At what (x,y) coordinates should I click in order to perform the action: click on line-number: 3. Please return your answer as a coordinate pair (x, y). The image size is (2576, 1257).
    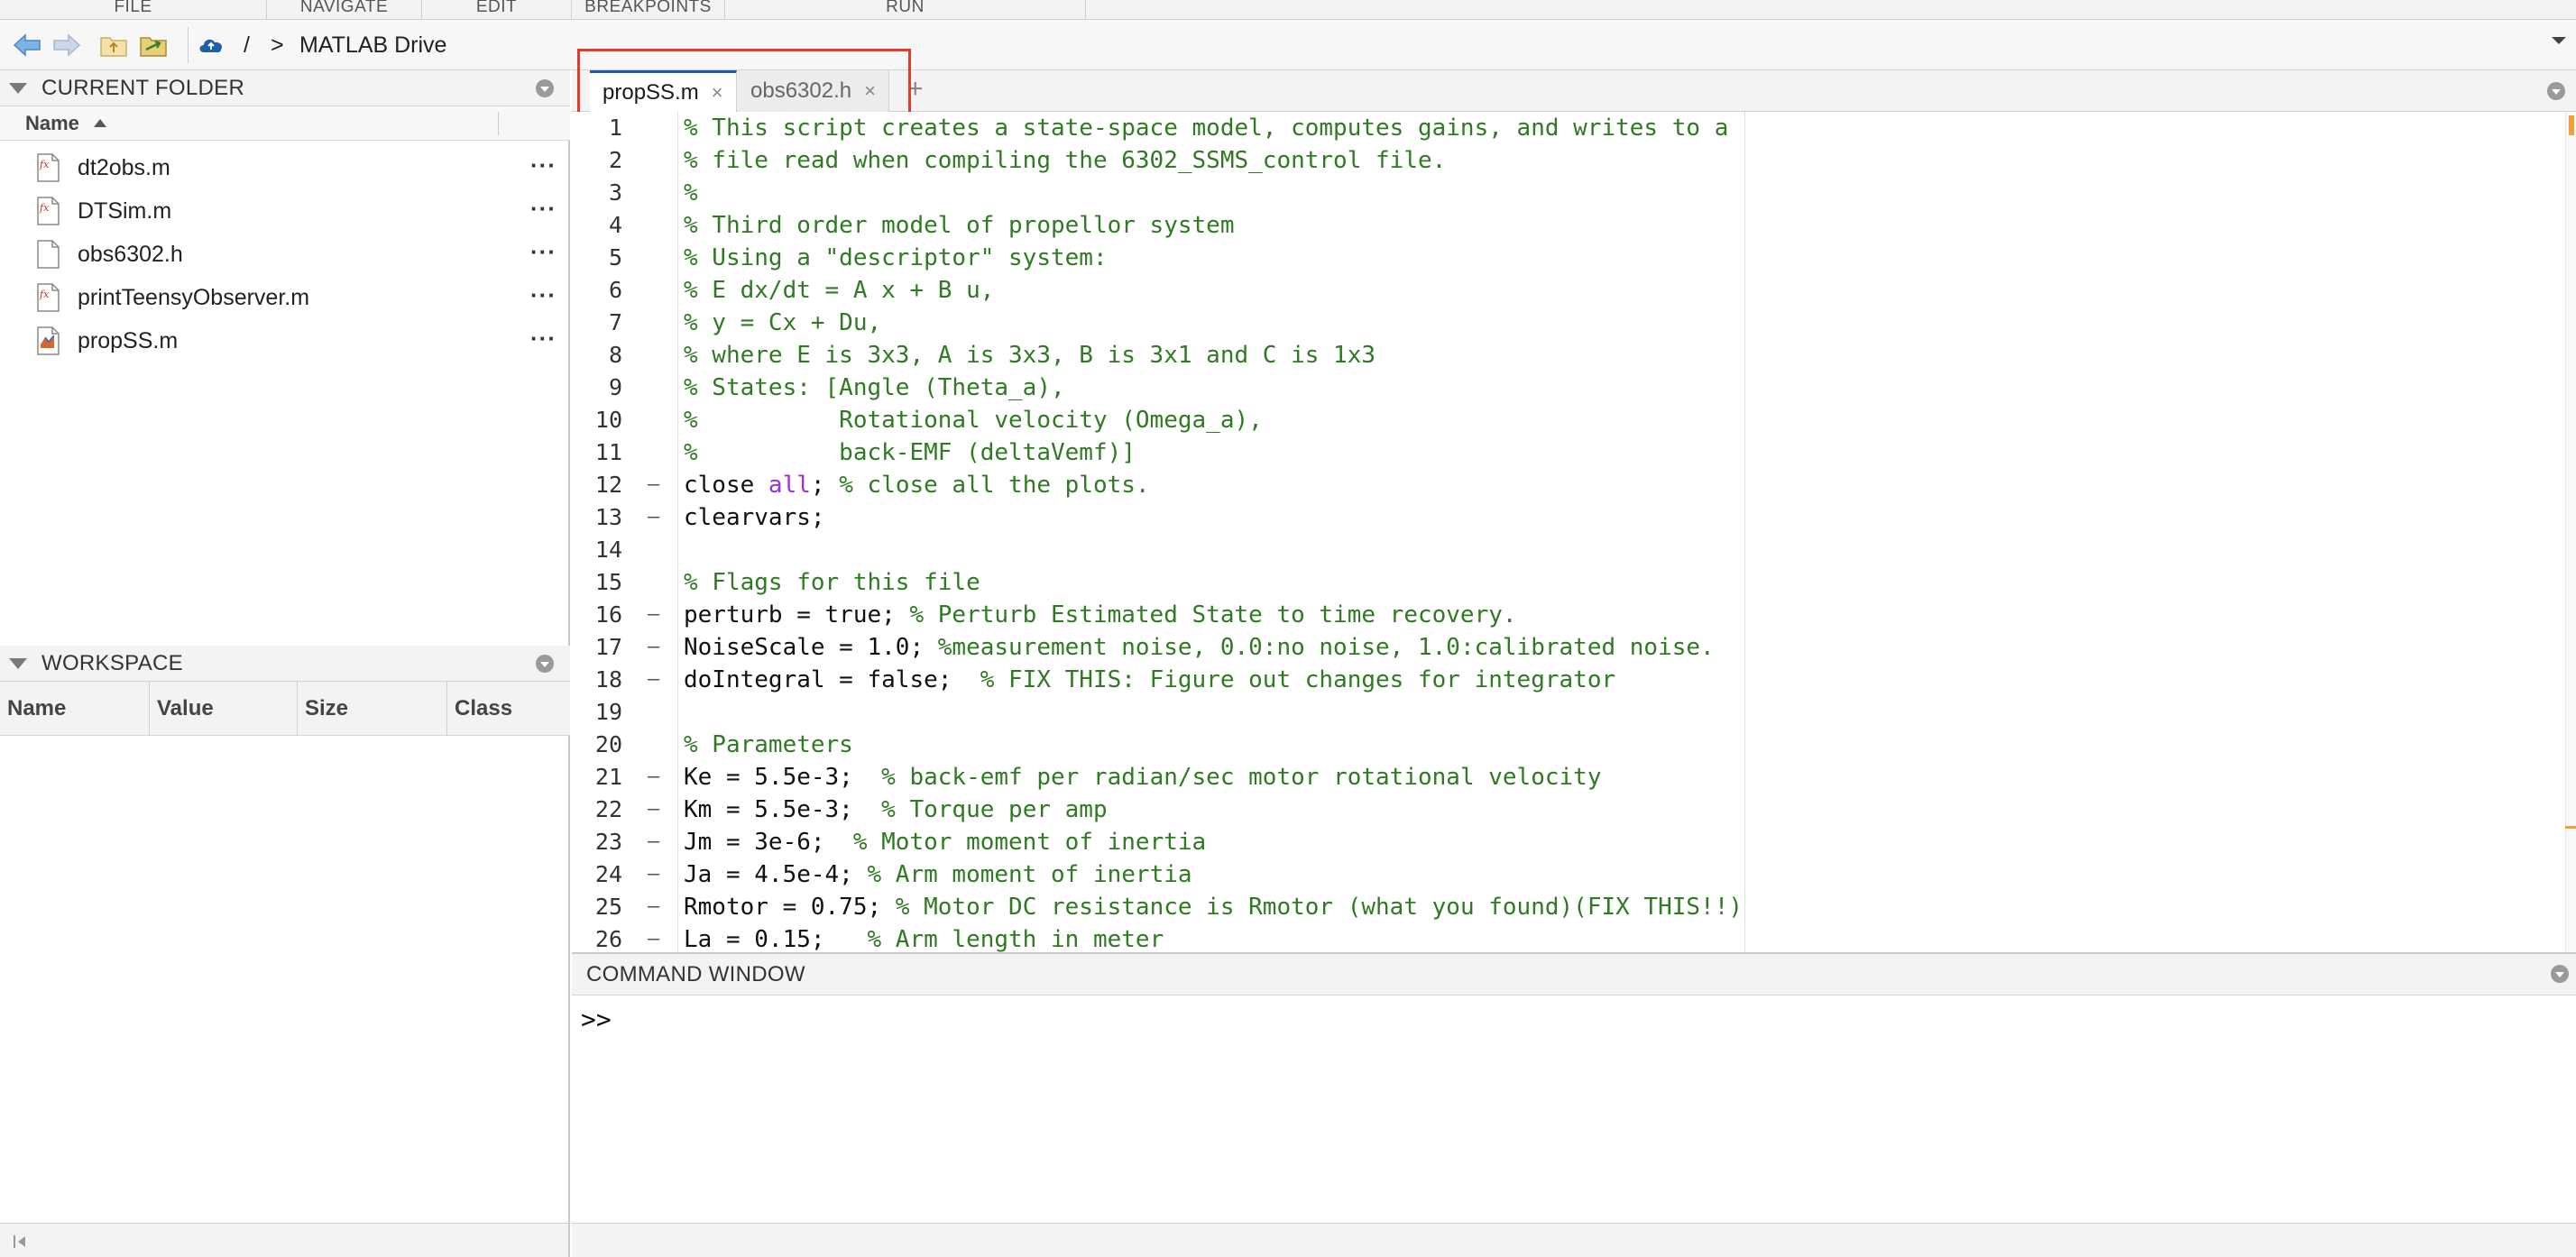
    Looking at the image, I should click on (597, 193).